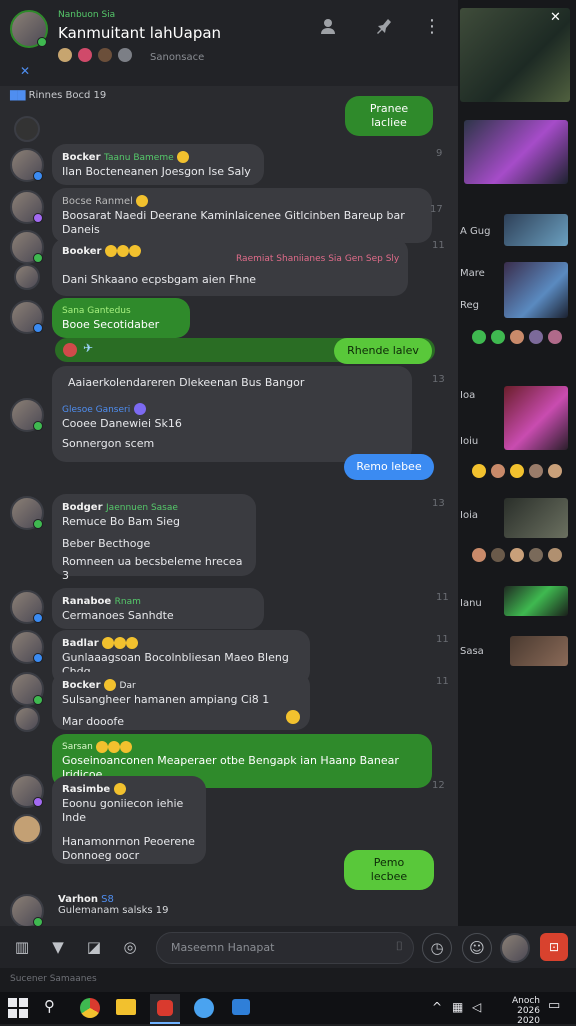  Describe the element at coordinates (384, 26) in the screenshot. I see `pin-icon` at that location.